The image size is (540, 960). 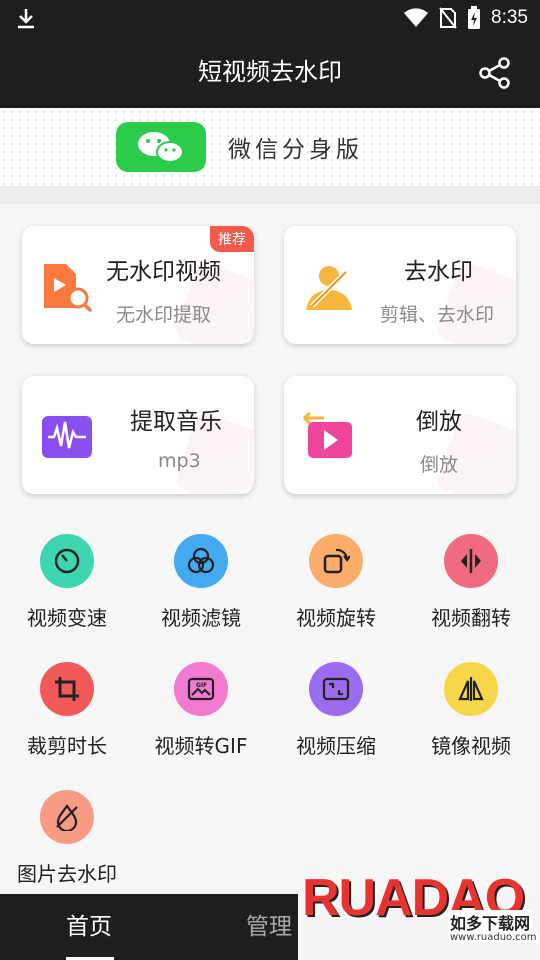 What do you see at coordinates (270, 195) in the screenshot?
I see `section-divider` at bounding box center [270, 195].